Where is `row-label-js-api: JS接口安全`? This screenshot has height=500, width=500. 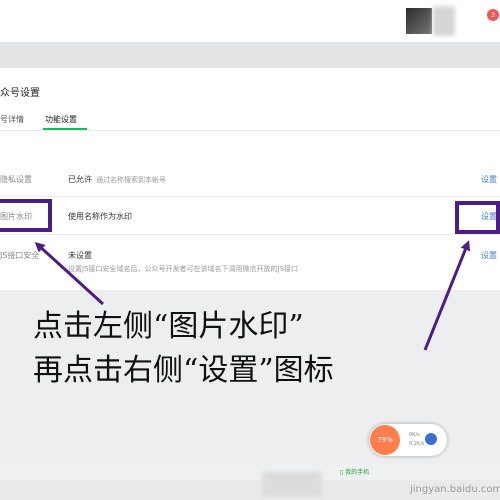 row-label-js-api: JS接口安全 is located at coordinates (20, 255).